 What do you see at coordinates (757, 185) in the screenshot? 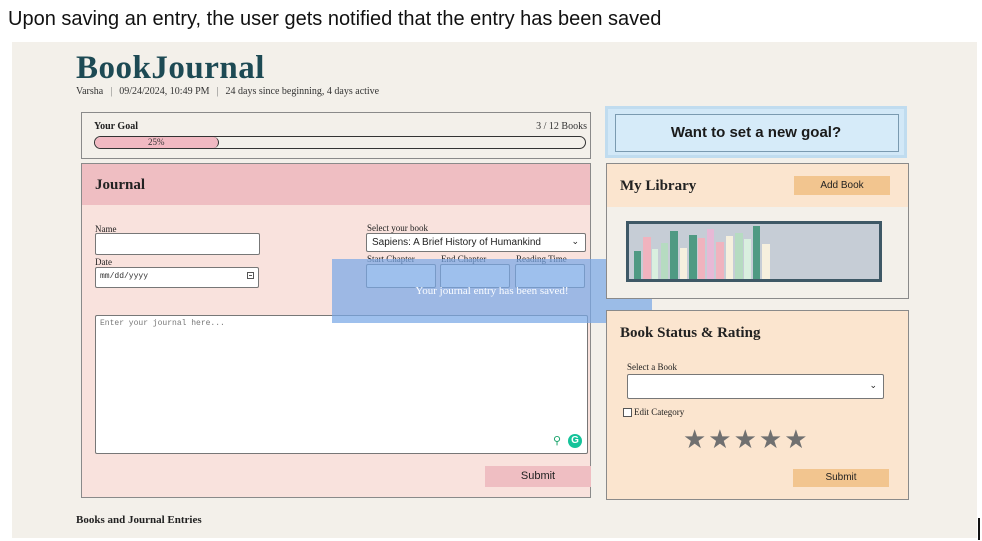
I see `library-header: My Library Add Book` at bounding box center [757, 185].